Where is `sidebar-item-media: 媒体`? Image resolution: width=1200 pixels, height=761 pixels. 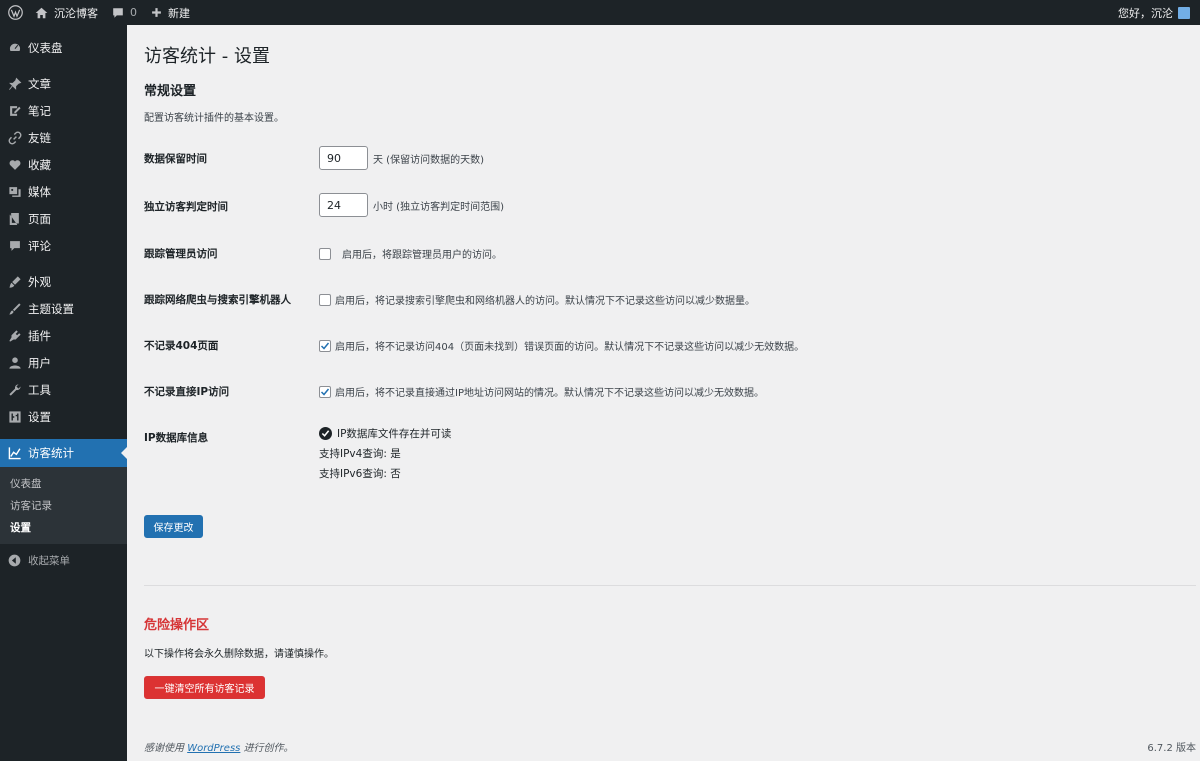 sidebar-item-media: 媒体 is located at coordinates (63, 191).